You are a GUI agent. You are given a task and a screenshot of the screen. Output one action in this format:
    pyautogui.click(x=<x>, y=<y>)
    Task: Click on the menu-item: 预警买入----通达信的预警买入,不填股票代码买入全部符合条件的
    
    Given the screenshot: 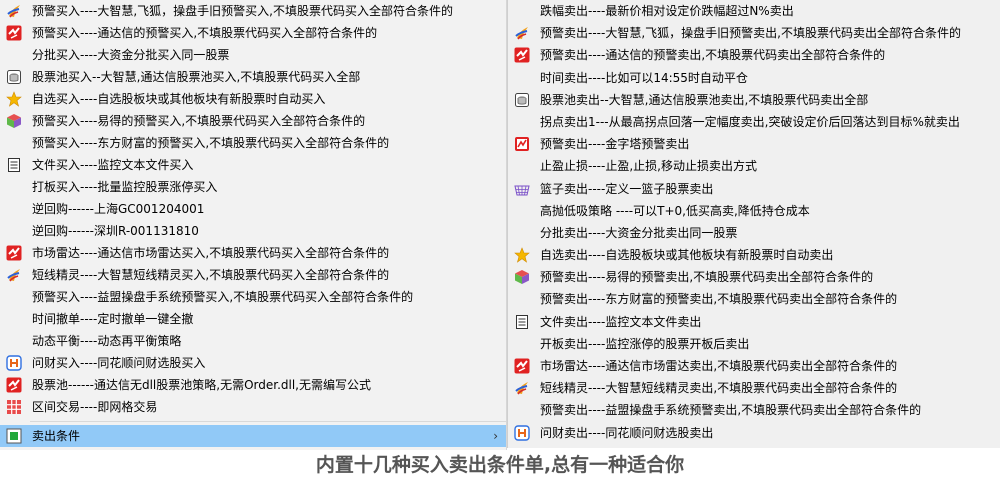 What is the action you would take?
    pyautogui.click(x=253, y=33)
    